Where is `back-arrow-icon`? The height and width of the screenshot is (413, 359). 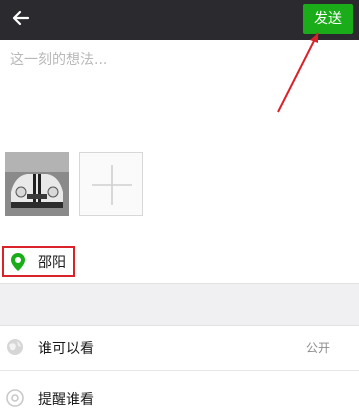
back-arrow-icon is located at coordinates (21, 18).